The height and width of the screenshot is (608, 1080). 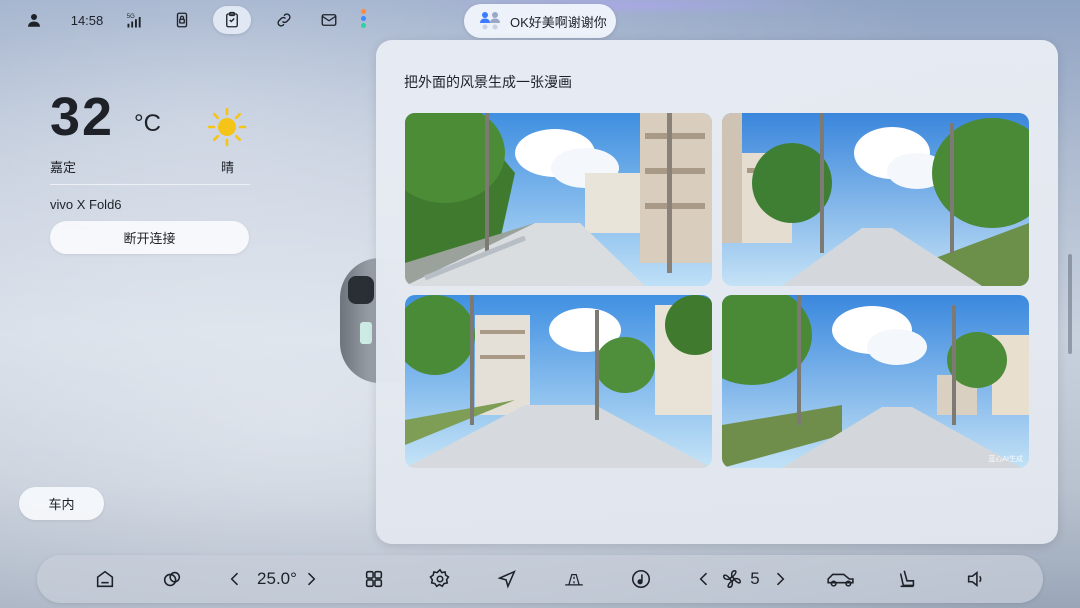 I want to click on fan-speed: 5, so click(x=755, y=578).